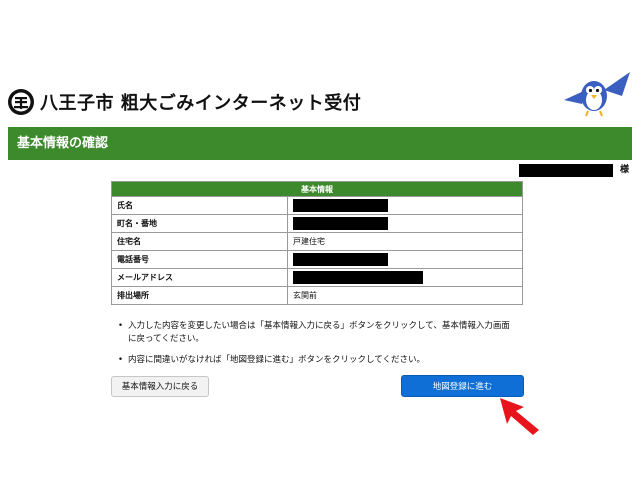 Image resolution: width=640 pixels, height=480 pixels. I want to click on bird-mascot-icon, so click(597, 94).